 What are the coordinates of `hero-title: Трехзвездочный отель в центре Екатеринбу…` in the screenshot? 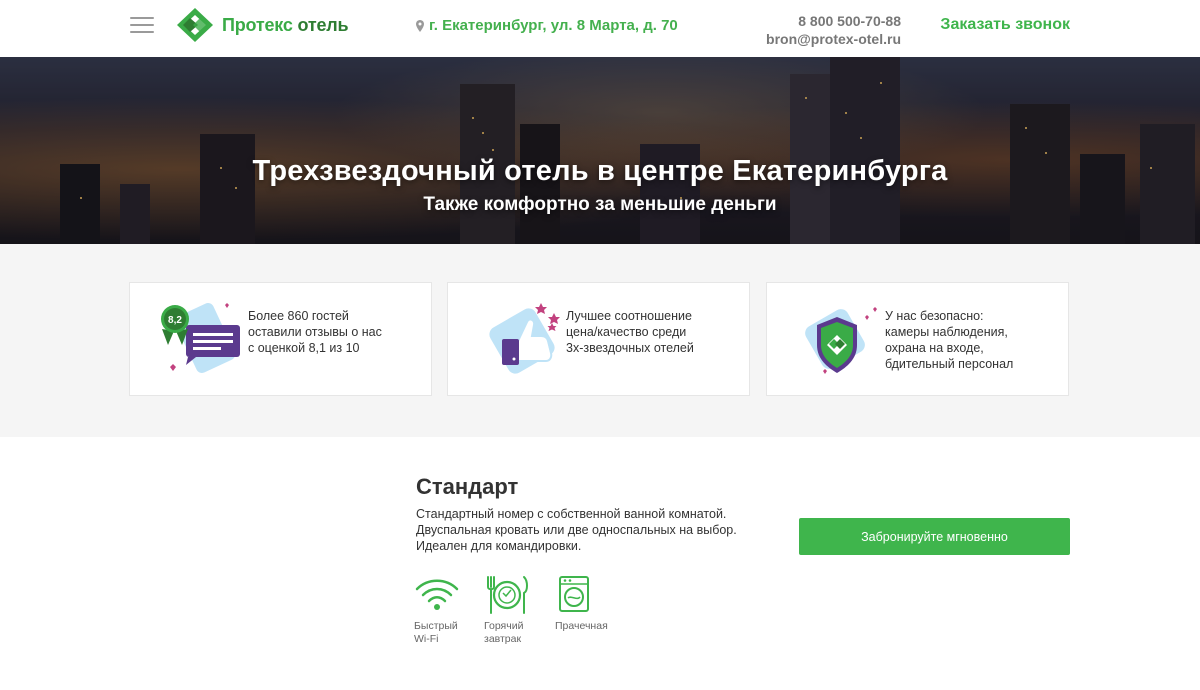 It's located at (600, 171).